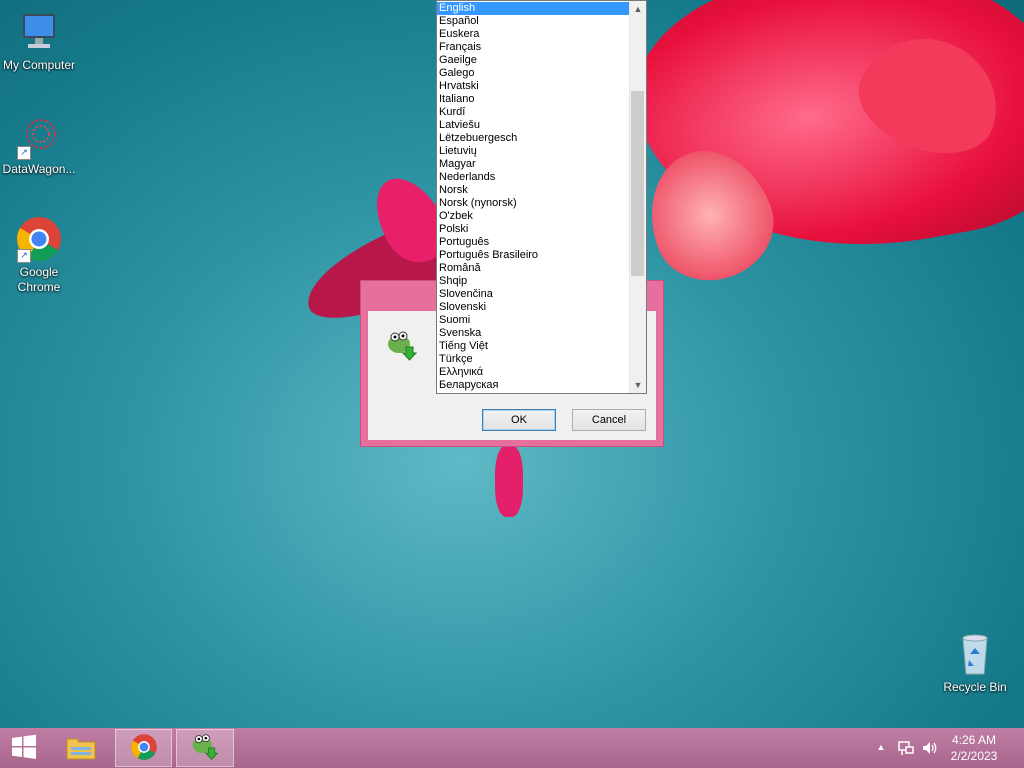 The height and width of the screenshot is (768, 1024). I want to click on desktop-icon-recycle-bin: Recycle Bin, so click(975, 662).